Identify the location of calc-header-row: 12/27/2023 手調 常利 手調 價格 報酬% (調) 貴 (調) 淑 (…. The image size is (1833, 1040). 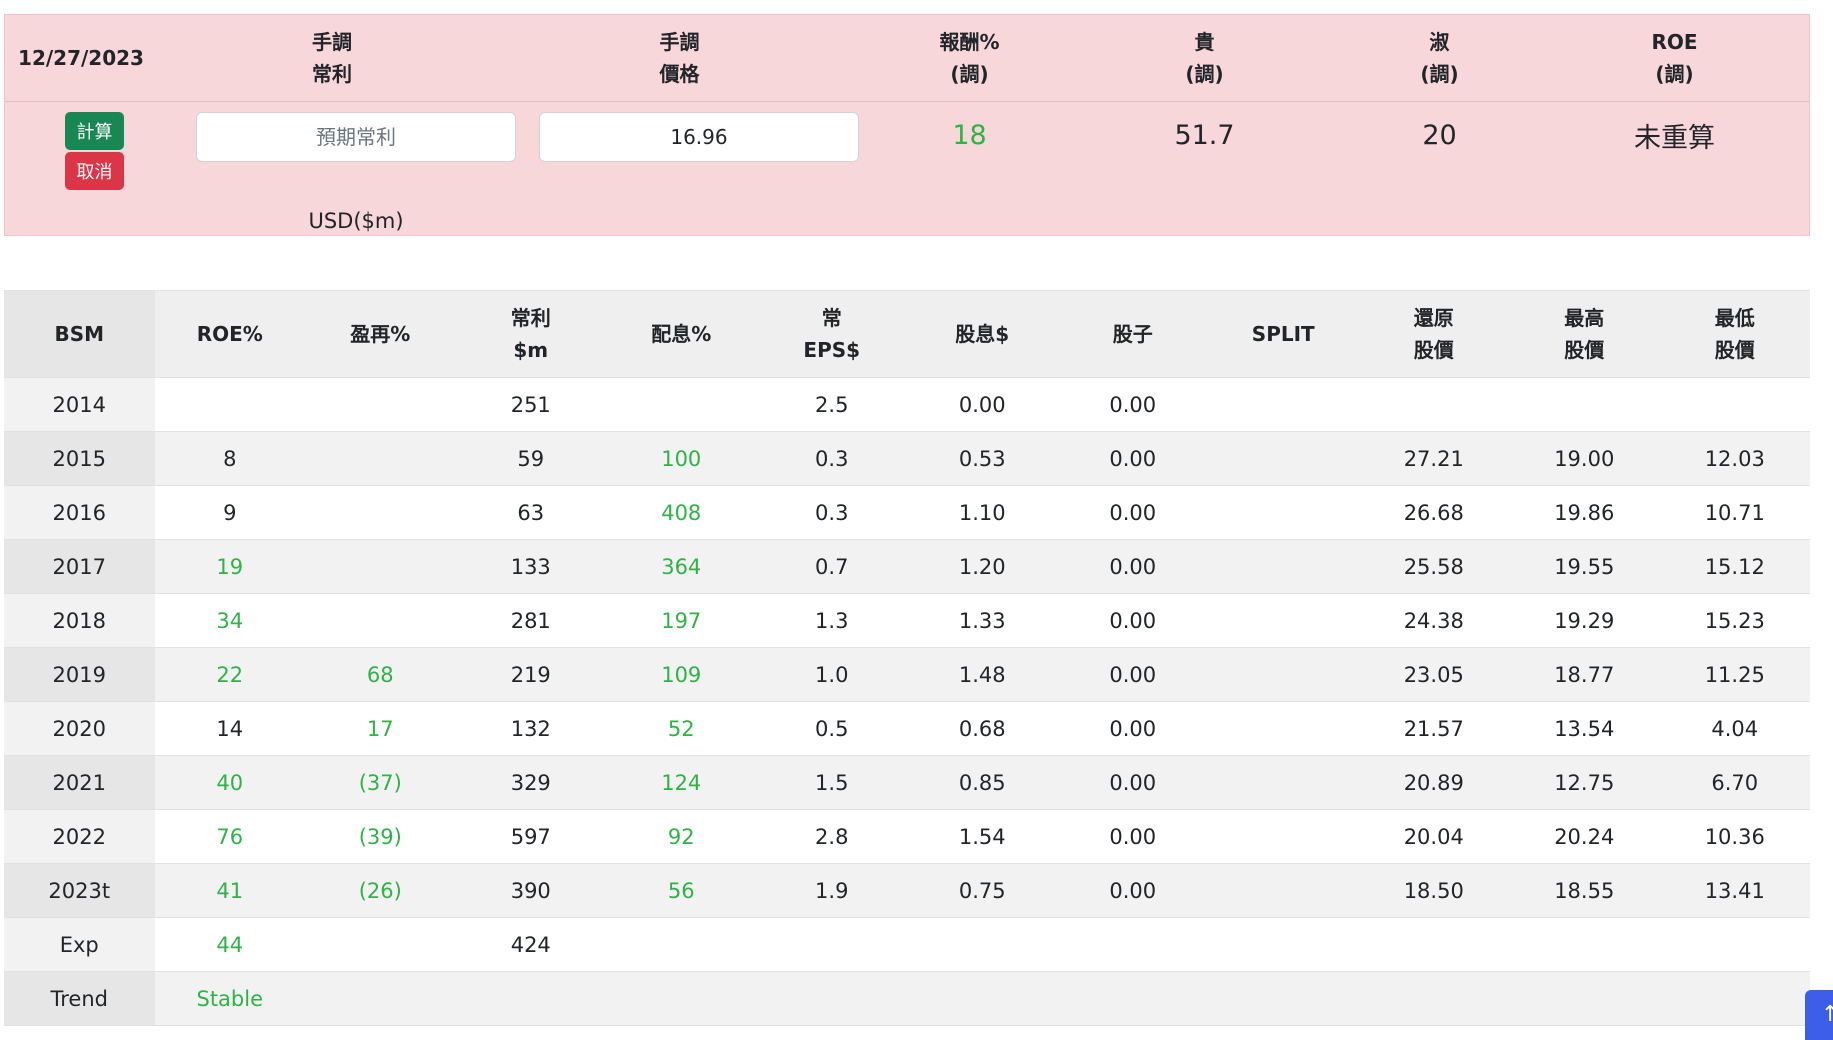
(907, 58).